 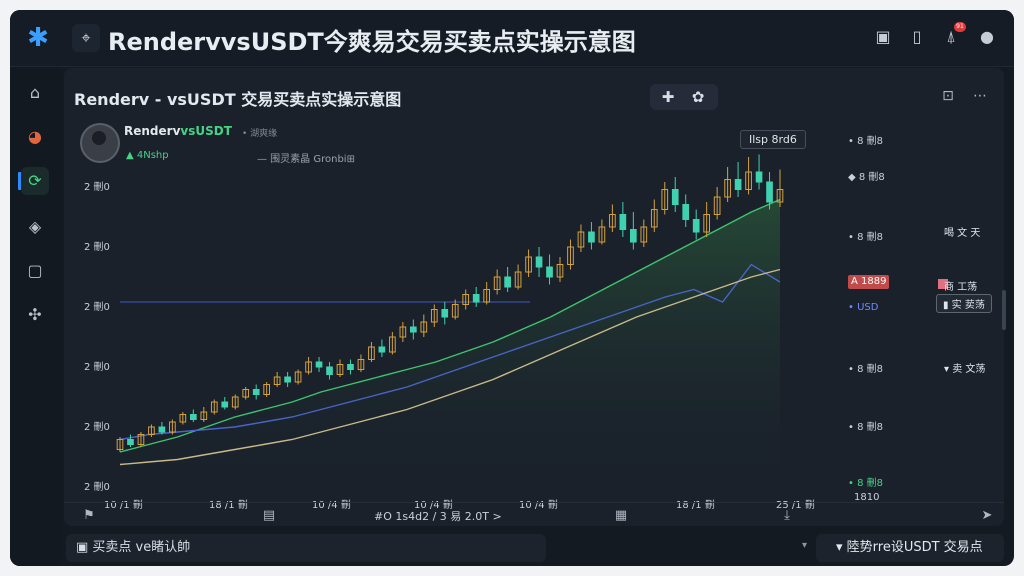 I want to click on annotation-label: ▾ 卖 文荡, so click(x=965, y=369).